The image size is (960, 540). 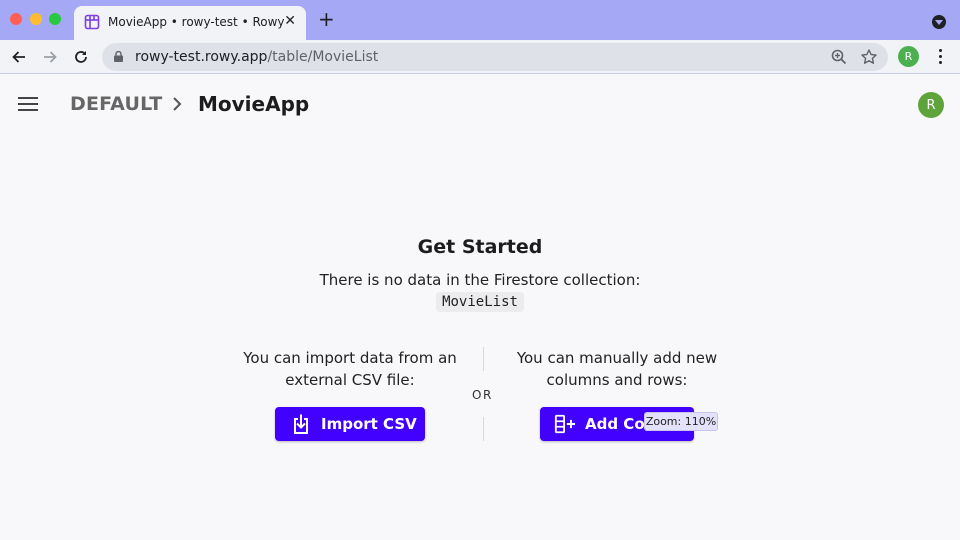 I want to click on reload-icon, so click(x=81, y=57).